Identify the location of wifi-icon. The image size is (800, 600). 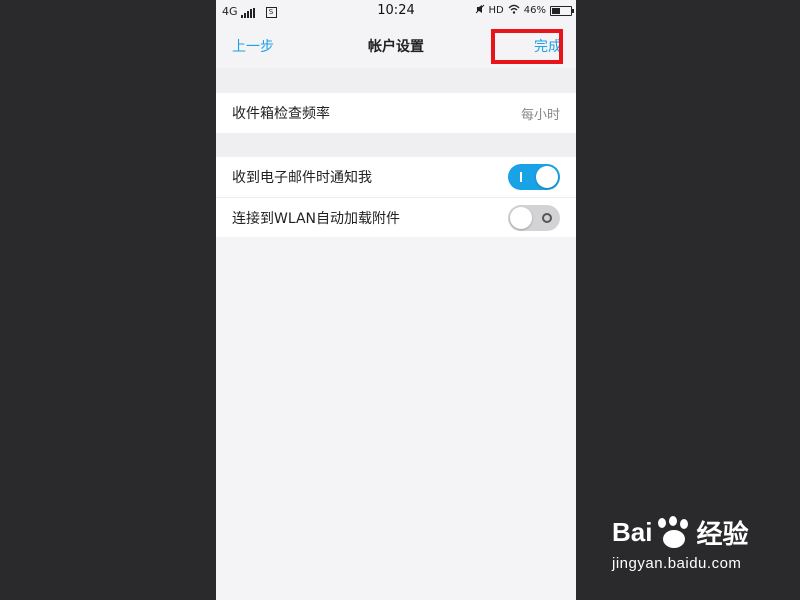
(514, 10).